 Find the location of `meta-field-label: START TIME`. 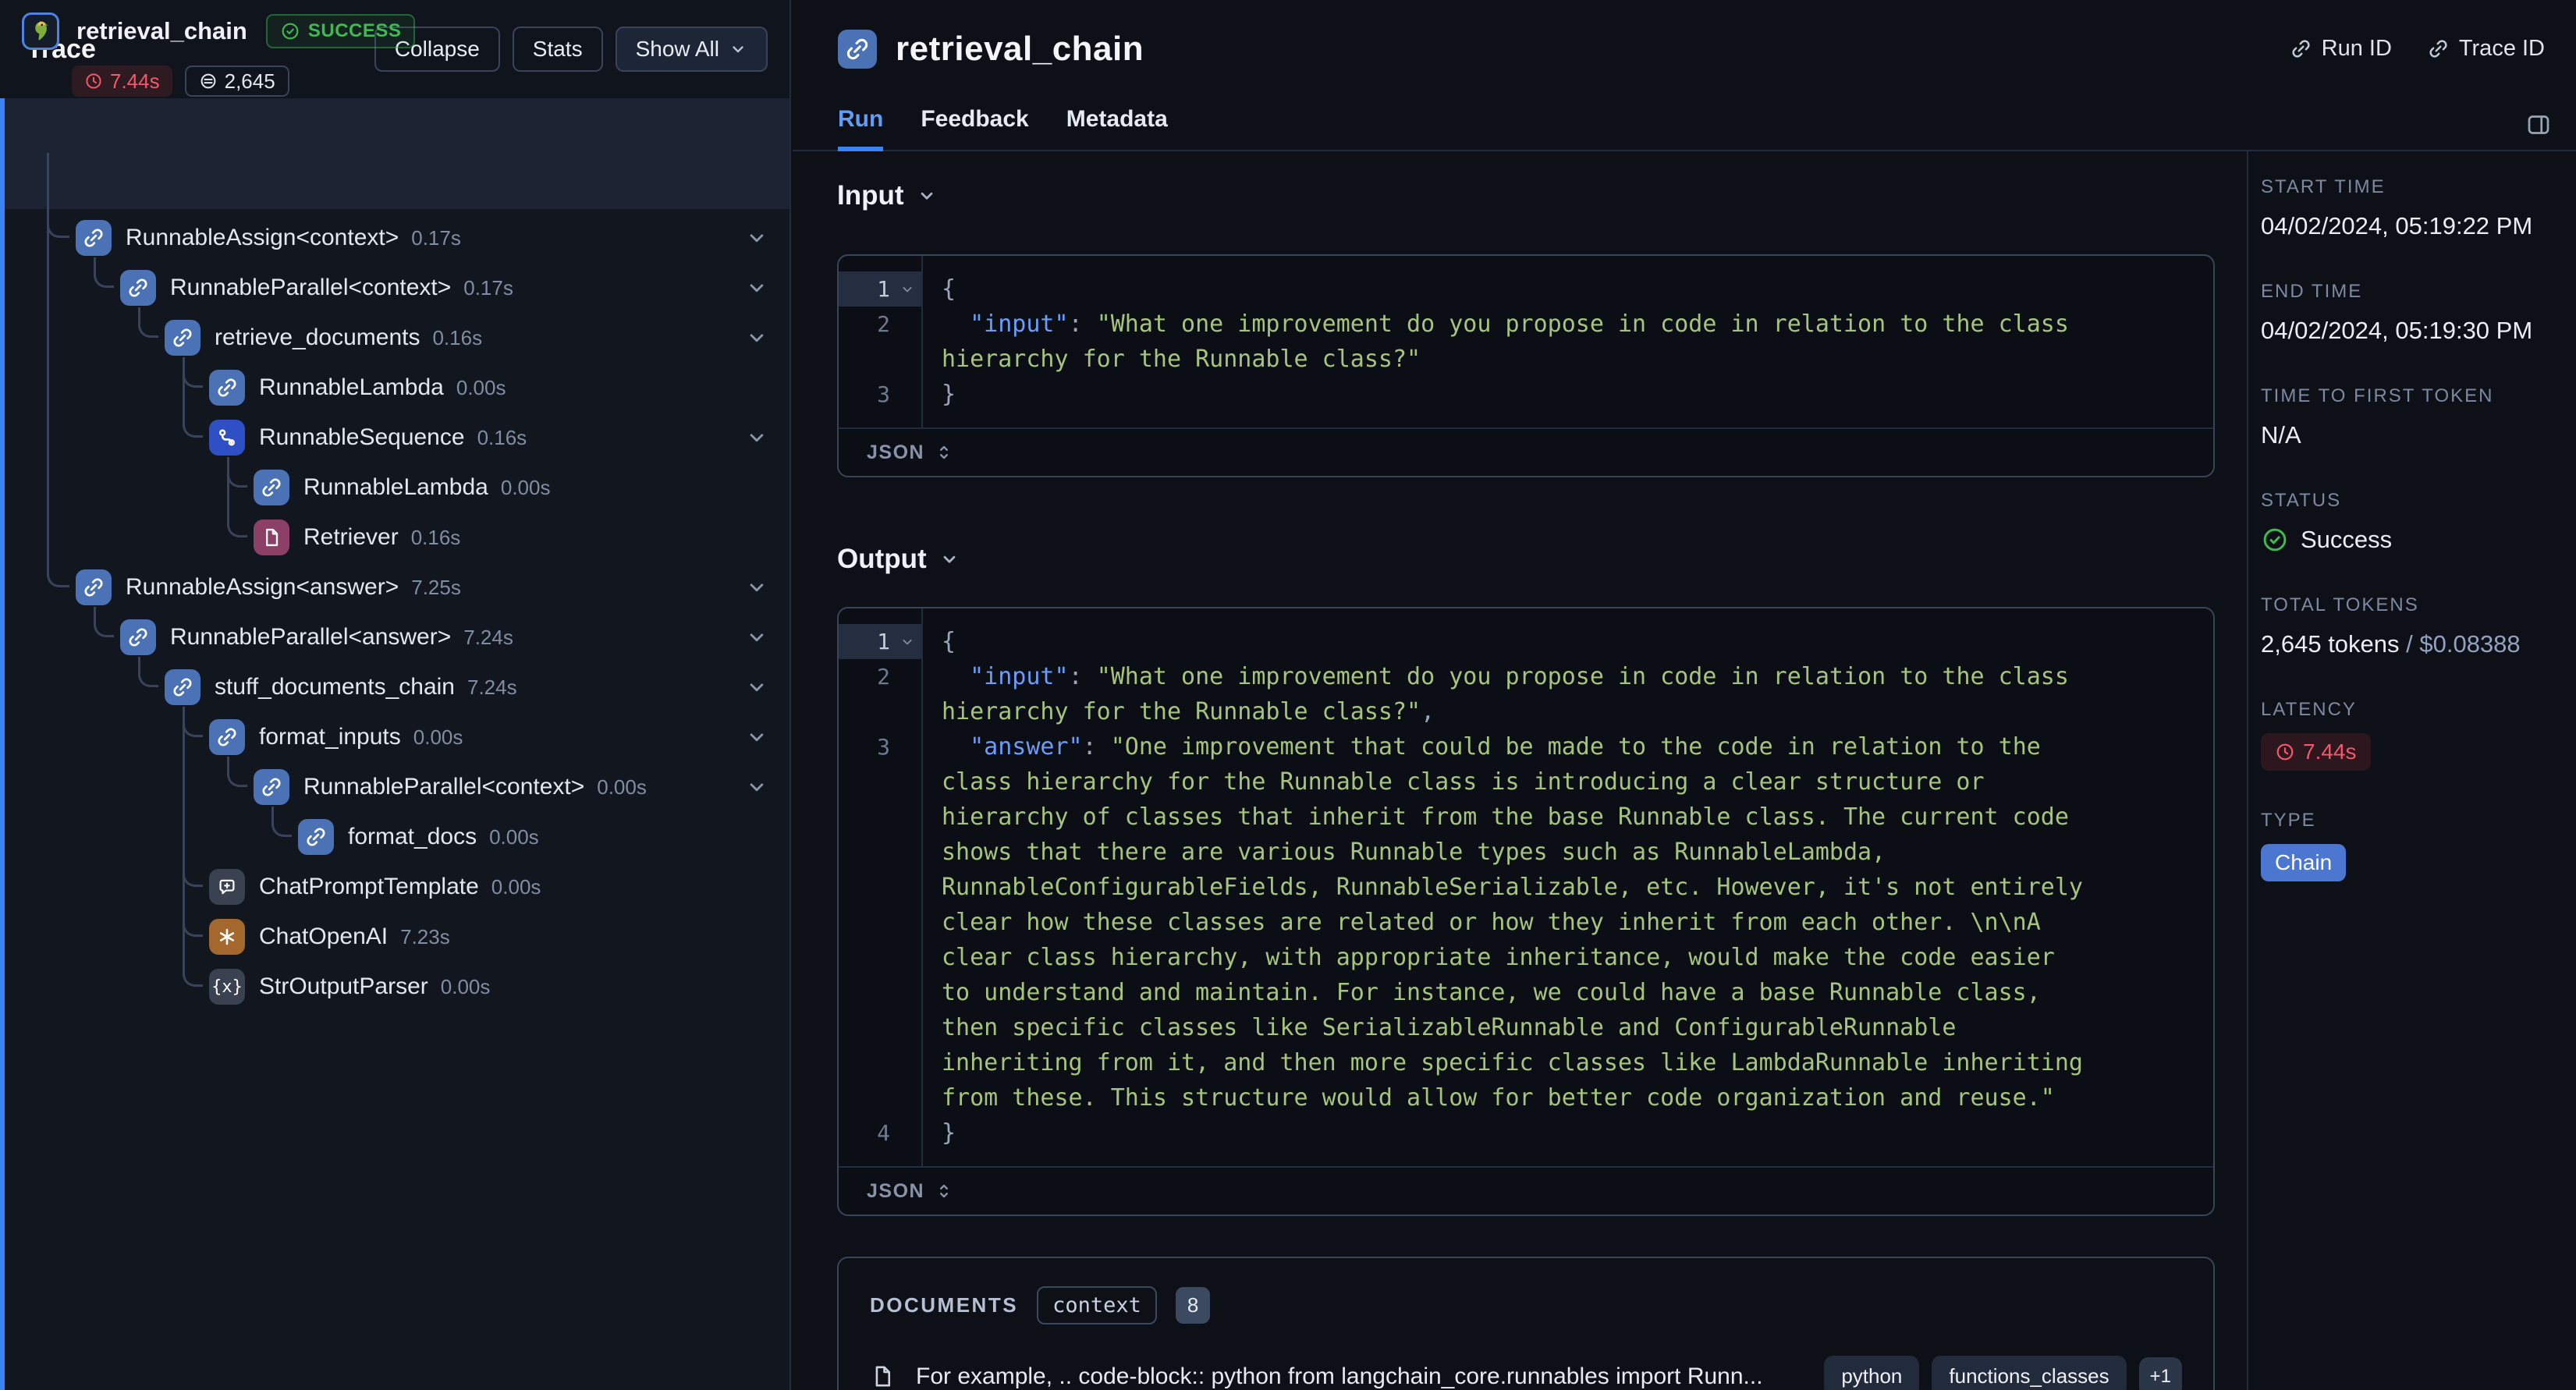

meta-field-label: START TIME is located at coordinates (2323, 186).